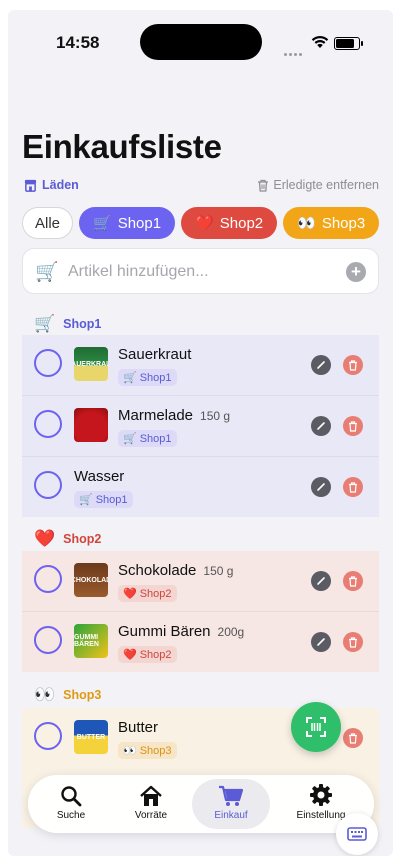  Describe the element at coordinates (155, 354) in the screenshot. I see `item-name: Sauerkraut` at that location.